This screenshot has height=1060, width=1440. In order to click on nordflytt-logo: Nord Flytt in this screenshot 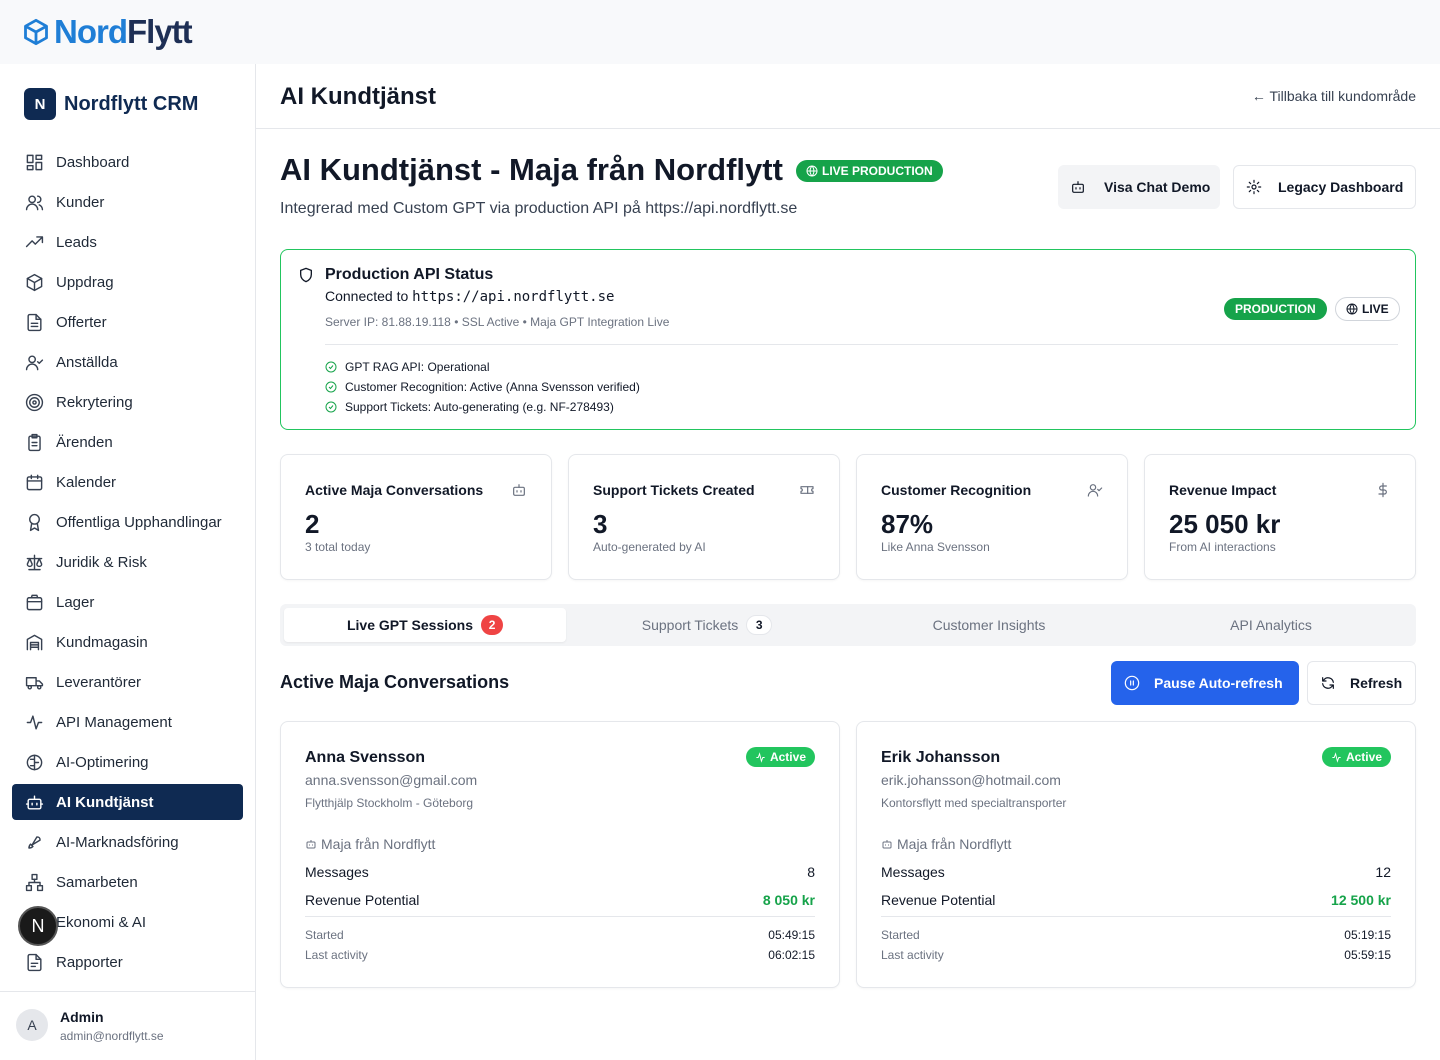, I will do `click(107, 32)`.